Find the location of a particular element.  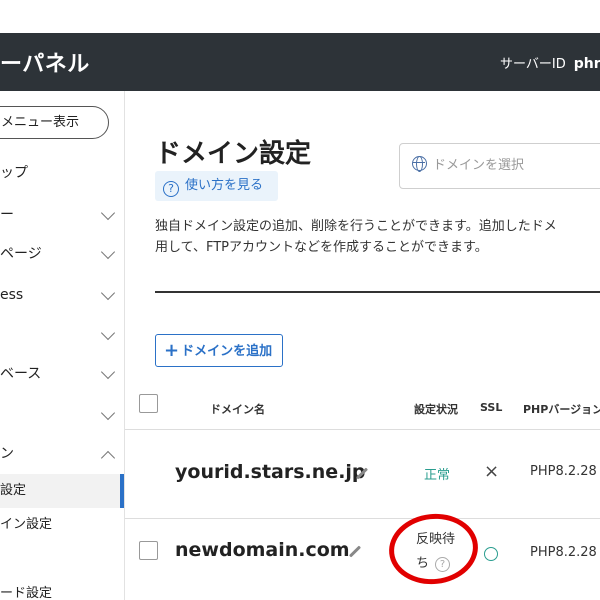

sidebar-subitem-domain-settings: 設定 is located at coordinates (62, 491).